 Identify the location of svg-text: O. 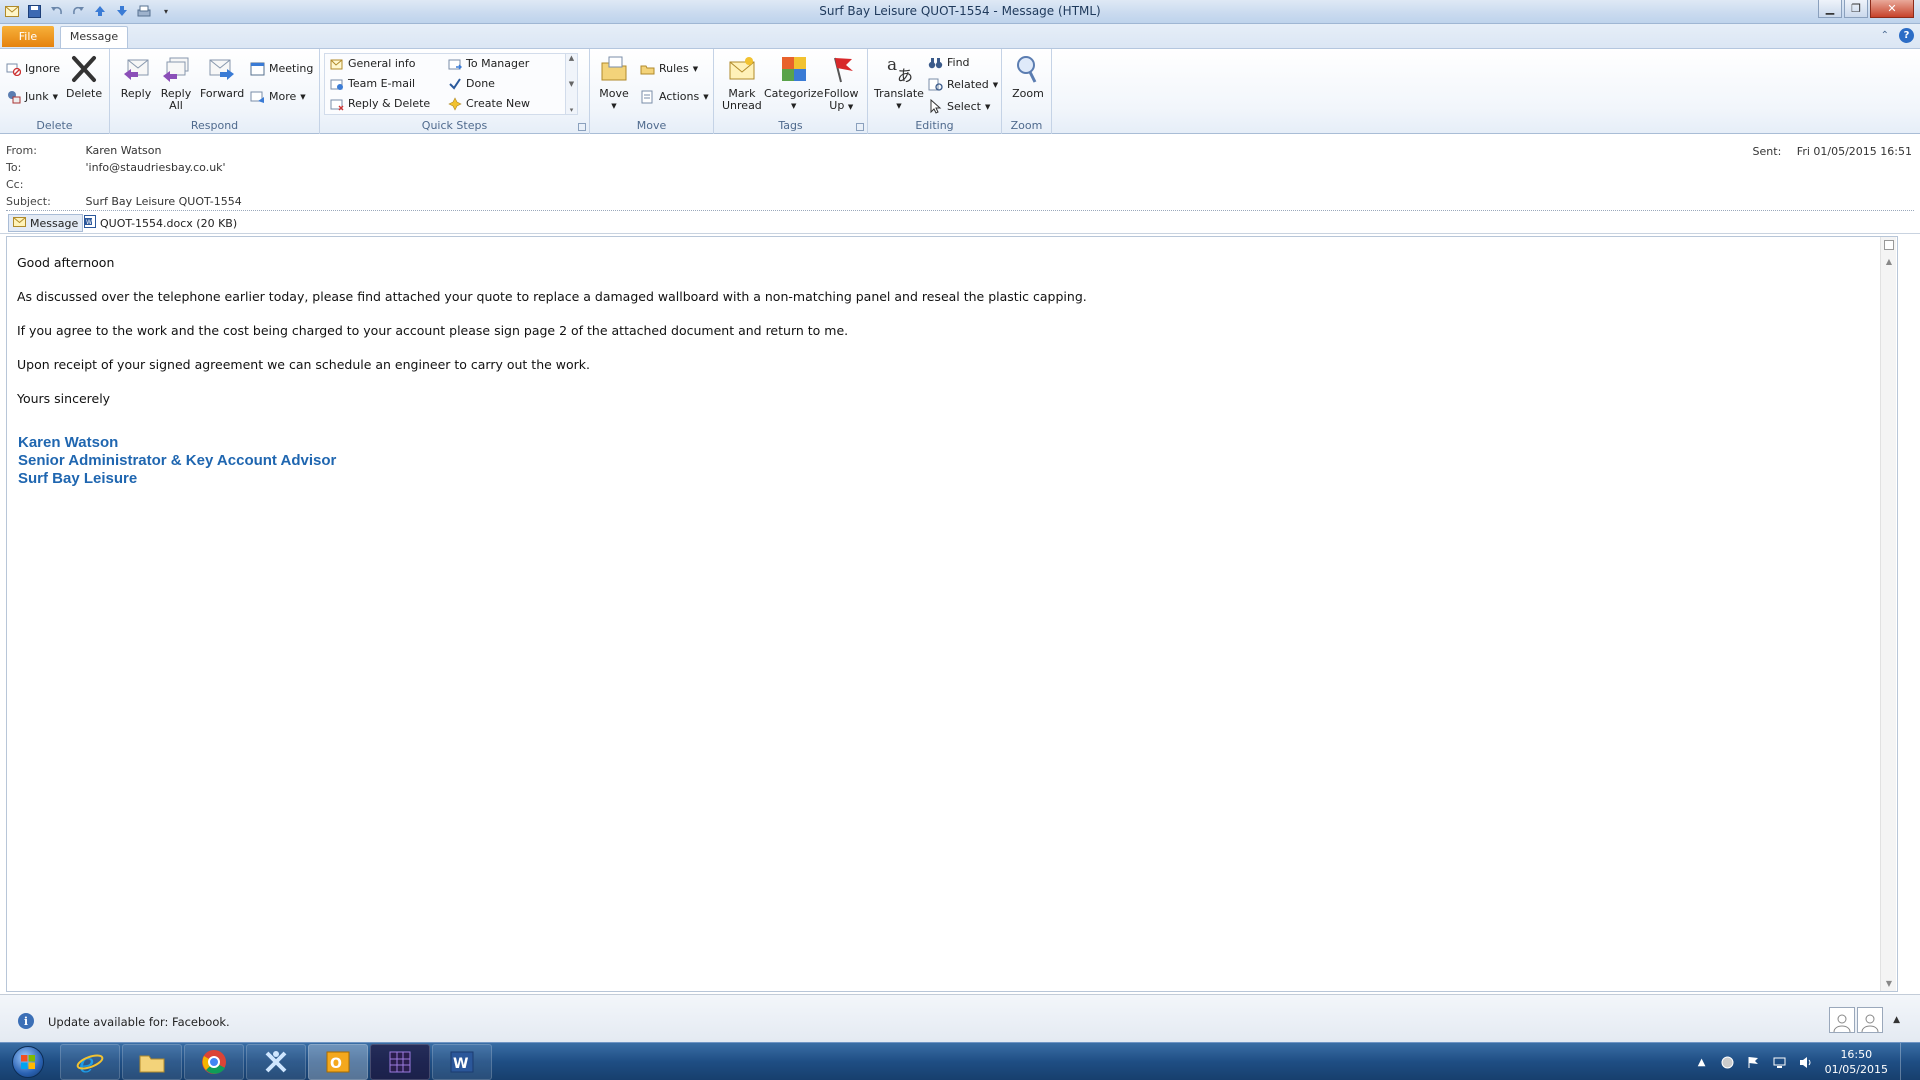
(336, 1064).